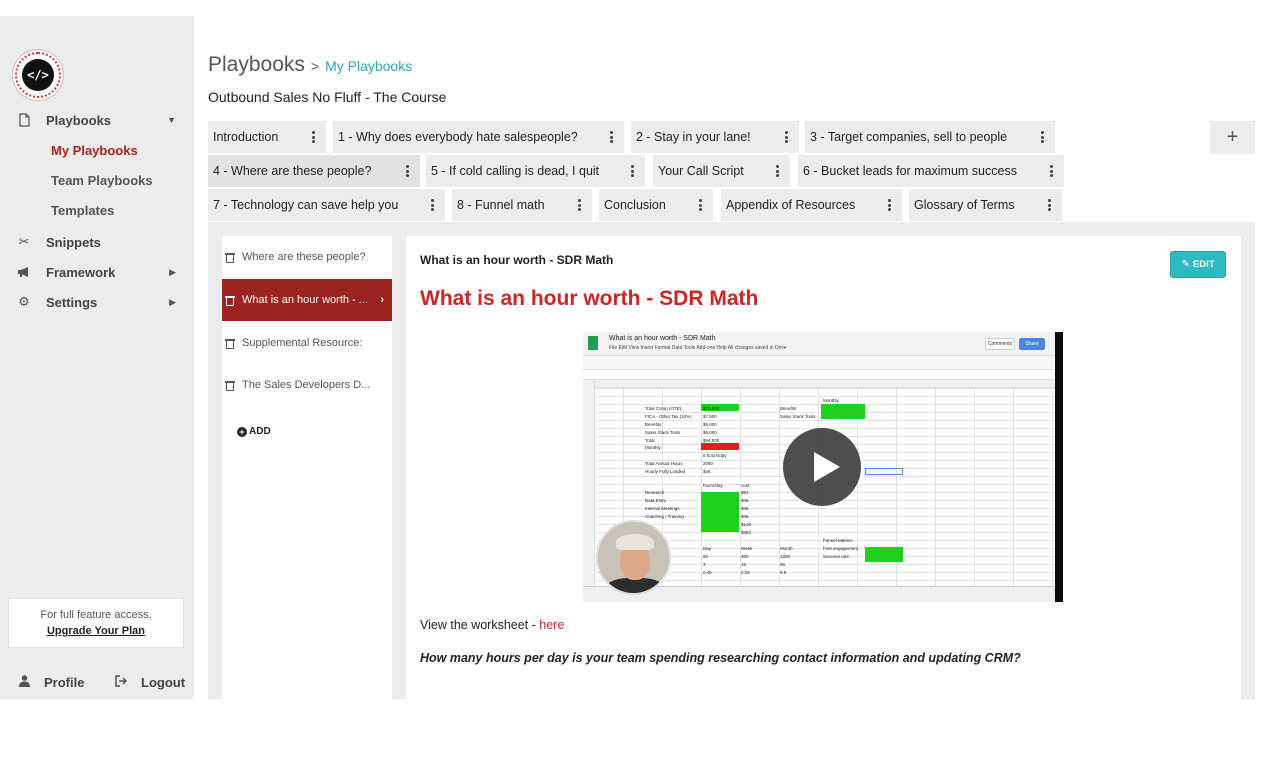 The height and width of the screenshot is (760, 1268). Describe the element at coordinates (655, 492) in the screenshot. I see `sheet-cell-text: Research` at that location.